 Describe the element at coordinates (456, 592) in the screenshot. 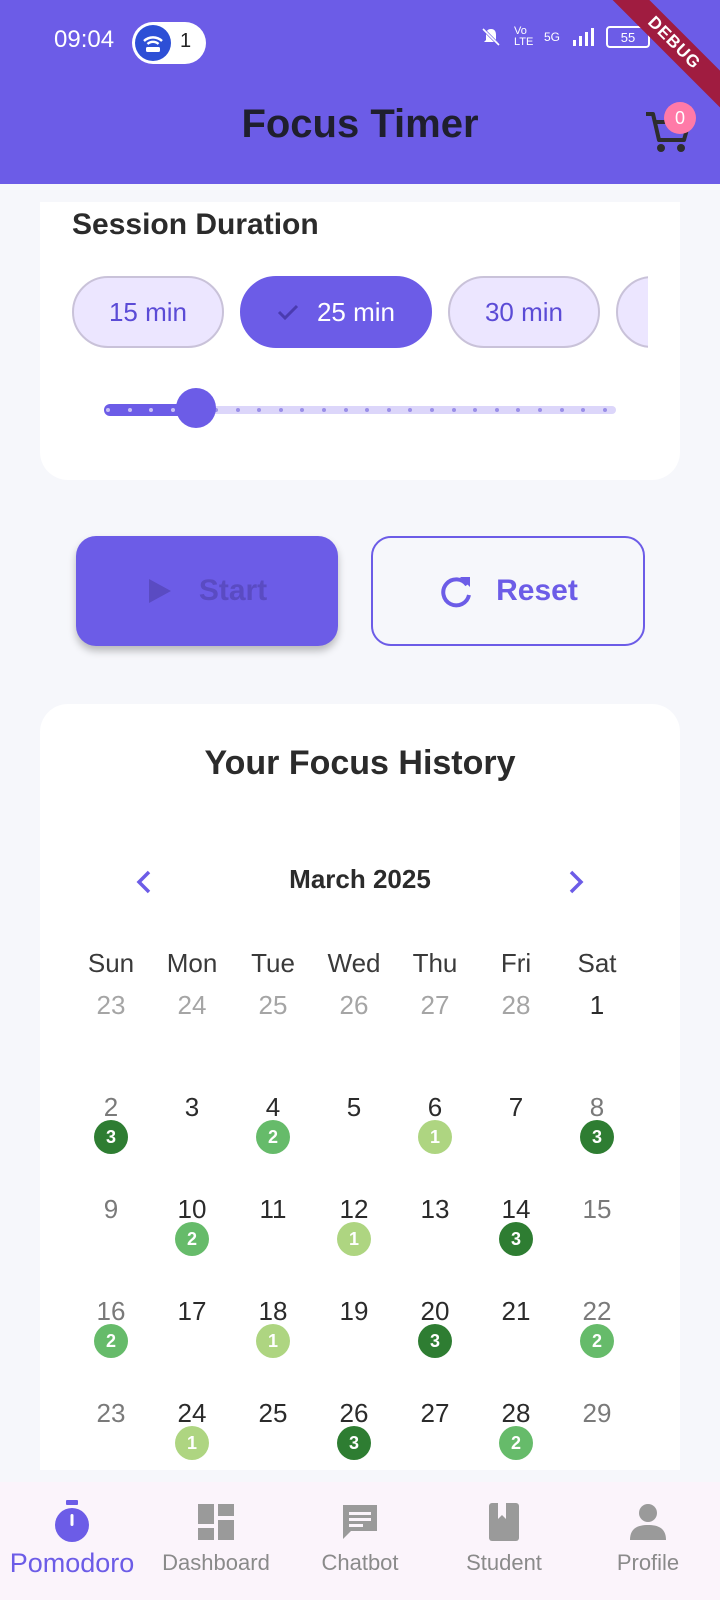

I see `refresh-icon` at that location.